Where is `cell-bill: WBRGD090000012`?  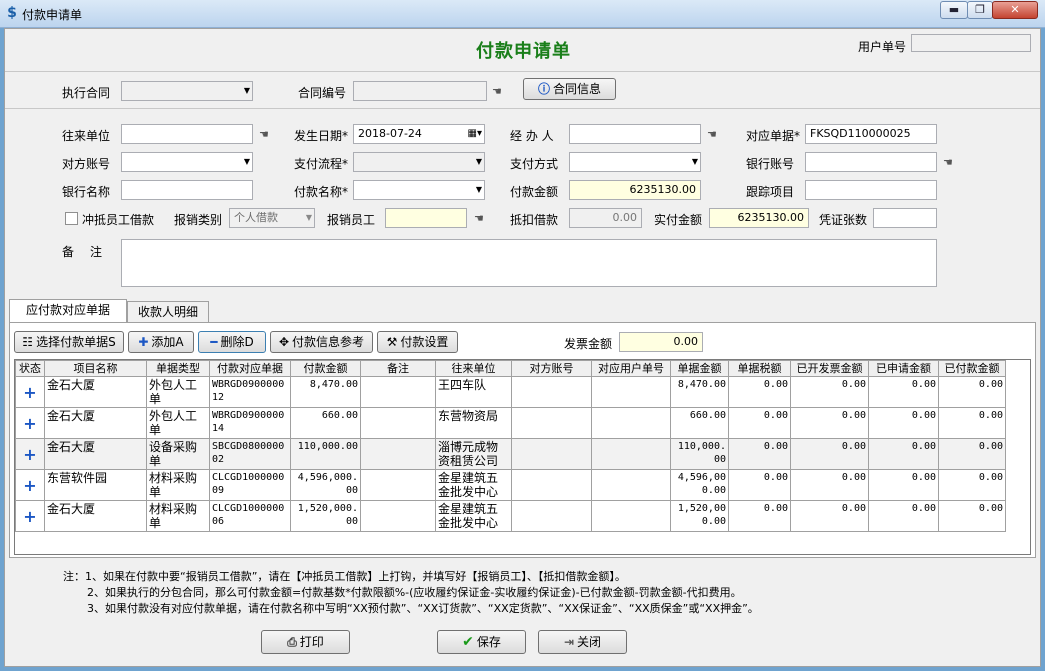
cell-bill: WBRGD090000012 is located at coordinates (250, 392).